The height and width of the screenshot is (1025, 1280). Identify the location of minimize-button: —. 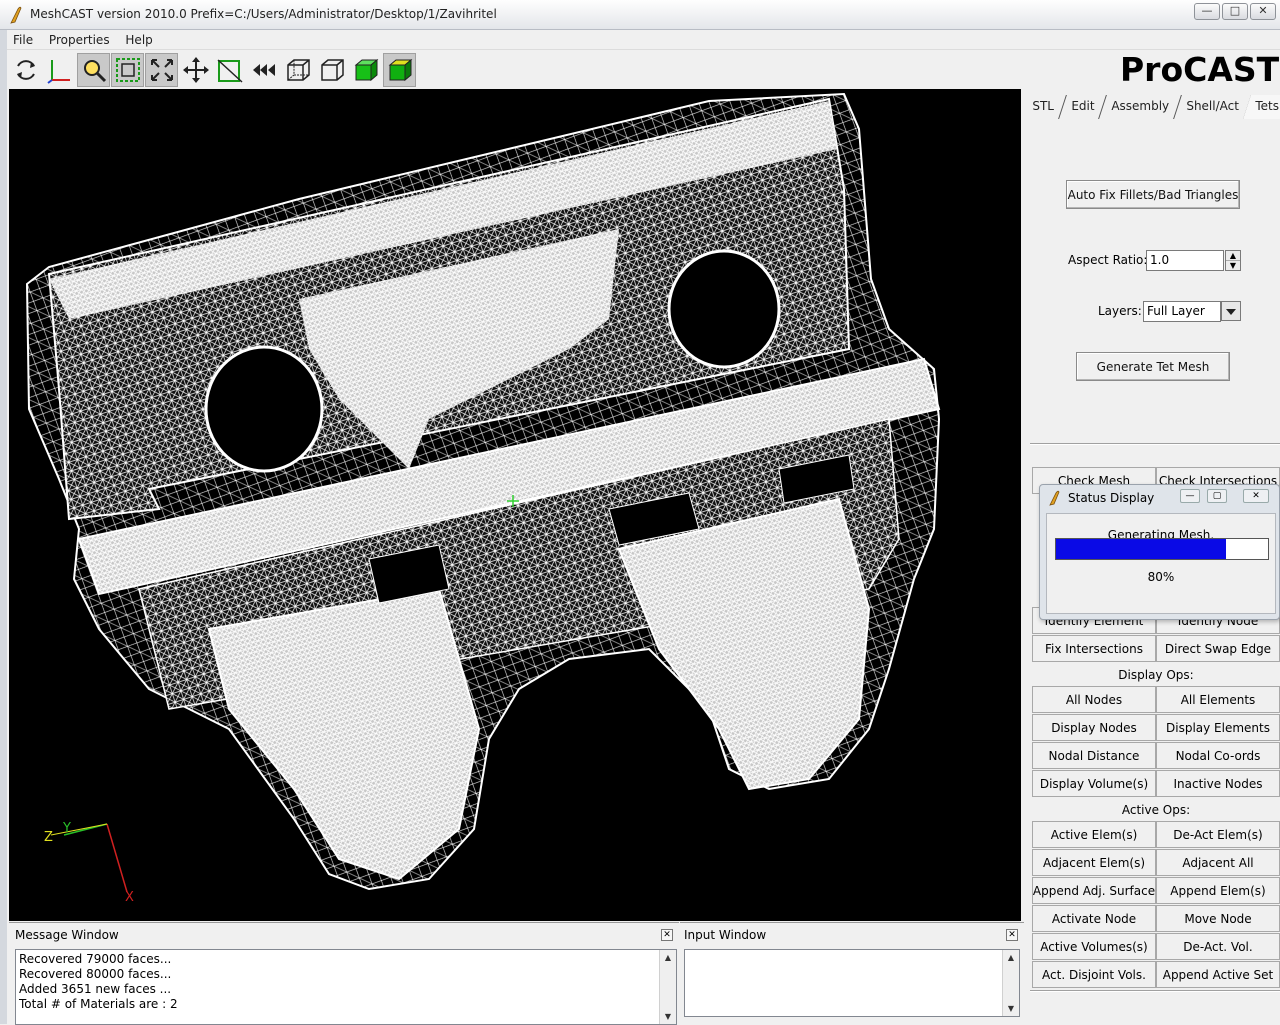
(1207, 11).